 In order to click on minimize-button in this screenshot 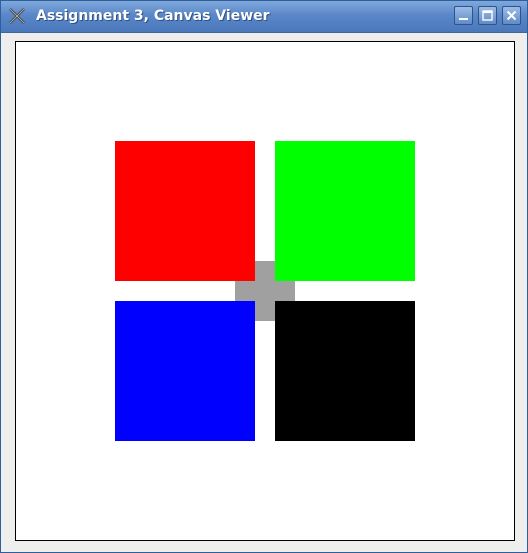, I will do `click(463, 15)`.